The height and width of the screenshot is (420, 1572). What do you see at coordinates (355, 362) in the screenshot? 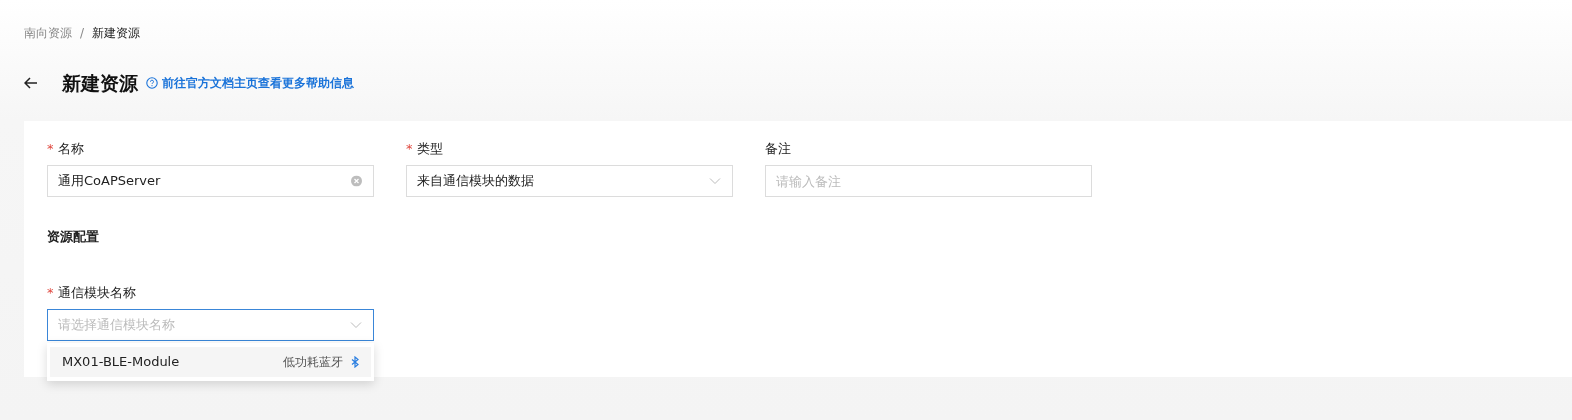
I see `bluetooth-icon` at bounding box center [355, 362].